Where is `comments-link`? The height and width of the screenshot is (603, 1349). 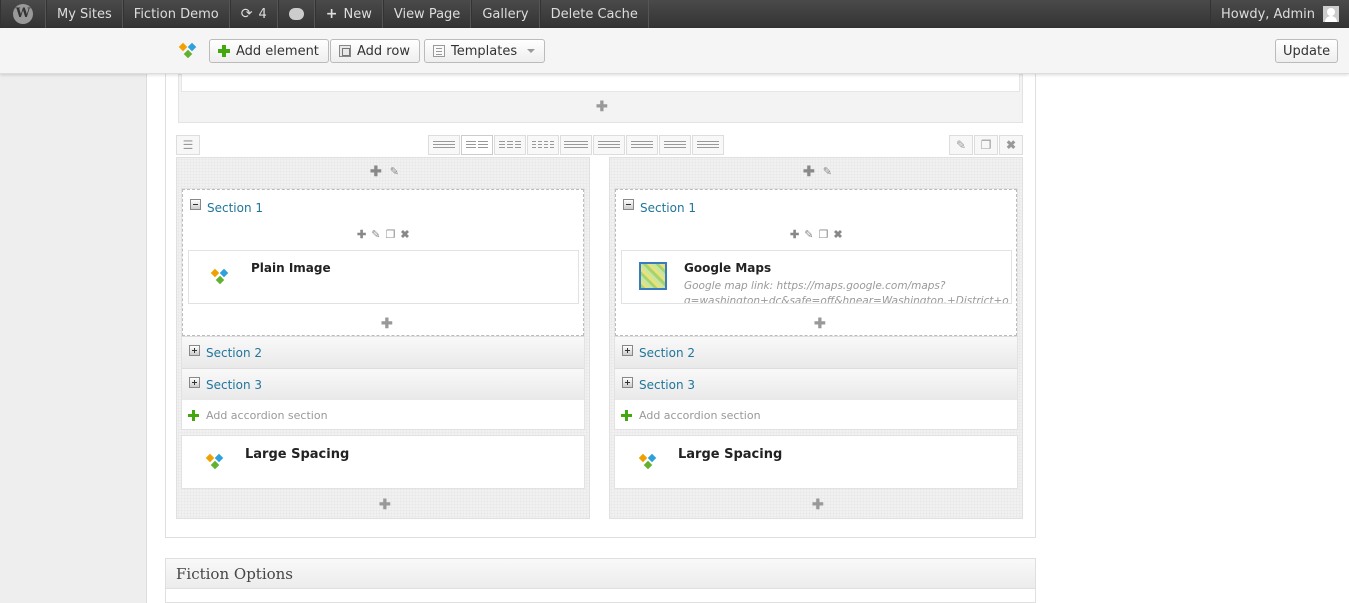
comments-link is located at coordinates (296, 14).